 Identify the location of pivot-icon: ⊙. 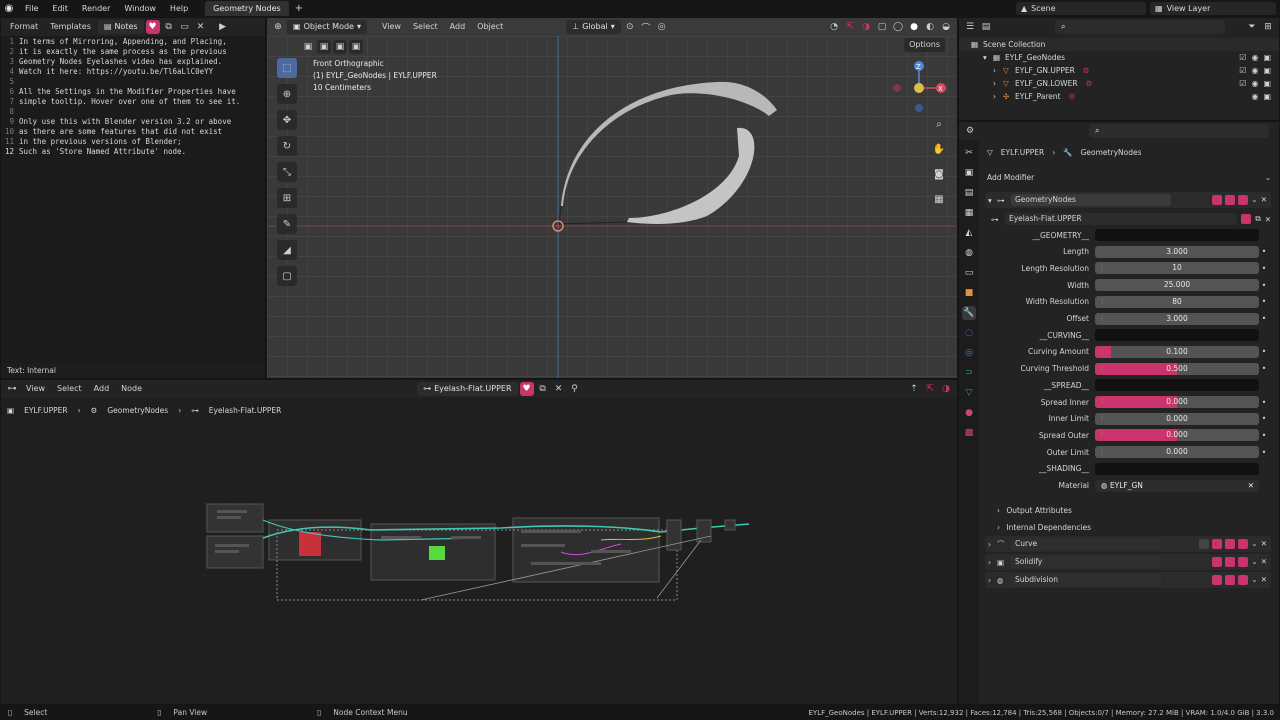
(630, 27).